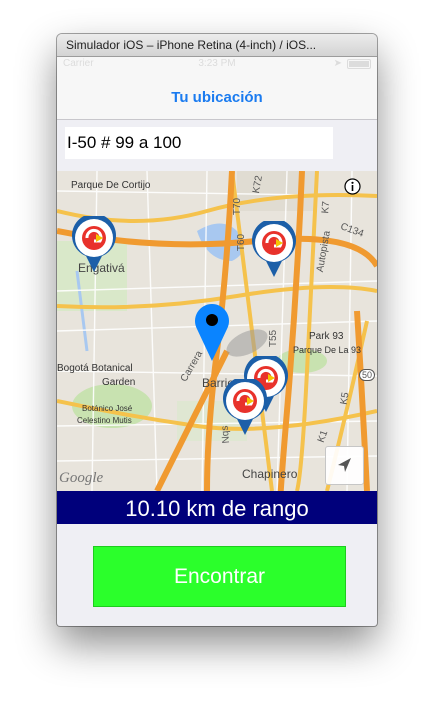 The height and width of the screenshot is (704, 434). What do you see at coordinates (219, 576) in the screenshot?
I see `find-button: Encontrar` at bounding box center [219, 576].